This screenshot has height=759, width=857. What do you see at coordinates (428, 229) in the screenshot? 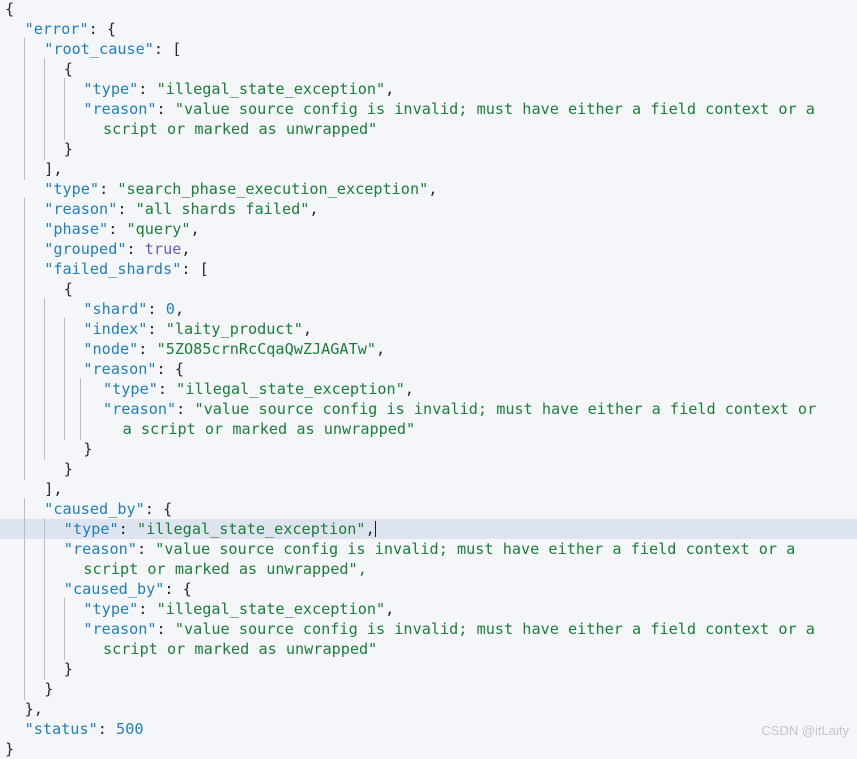
I see `code-line: "phase": "query",` at bounding box center [428, 229].